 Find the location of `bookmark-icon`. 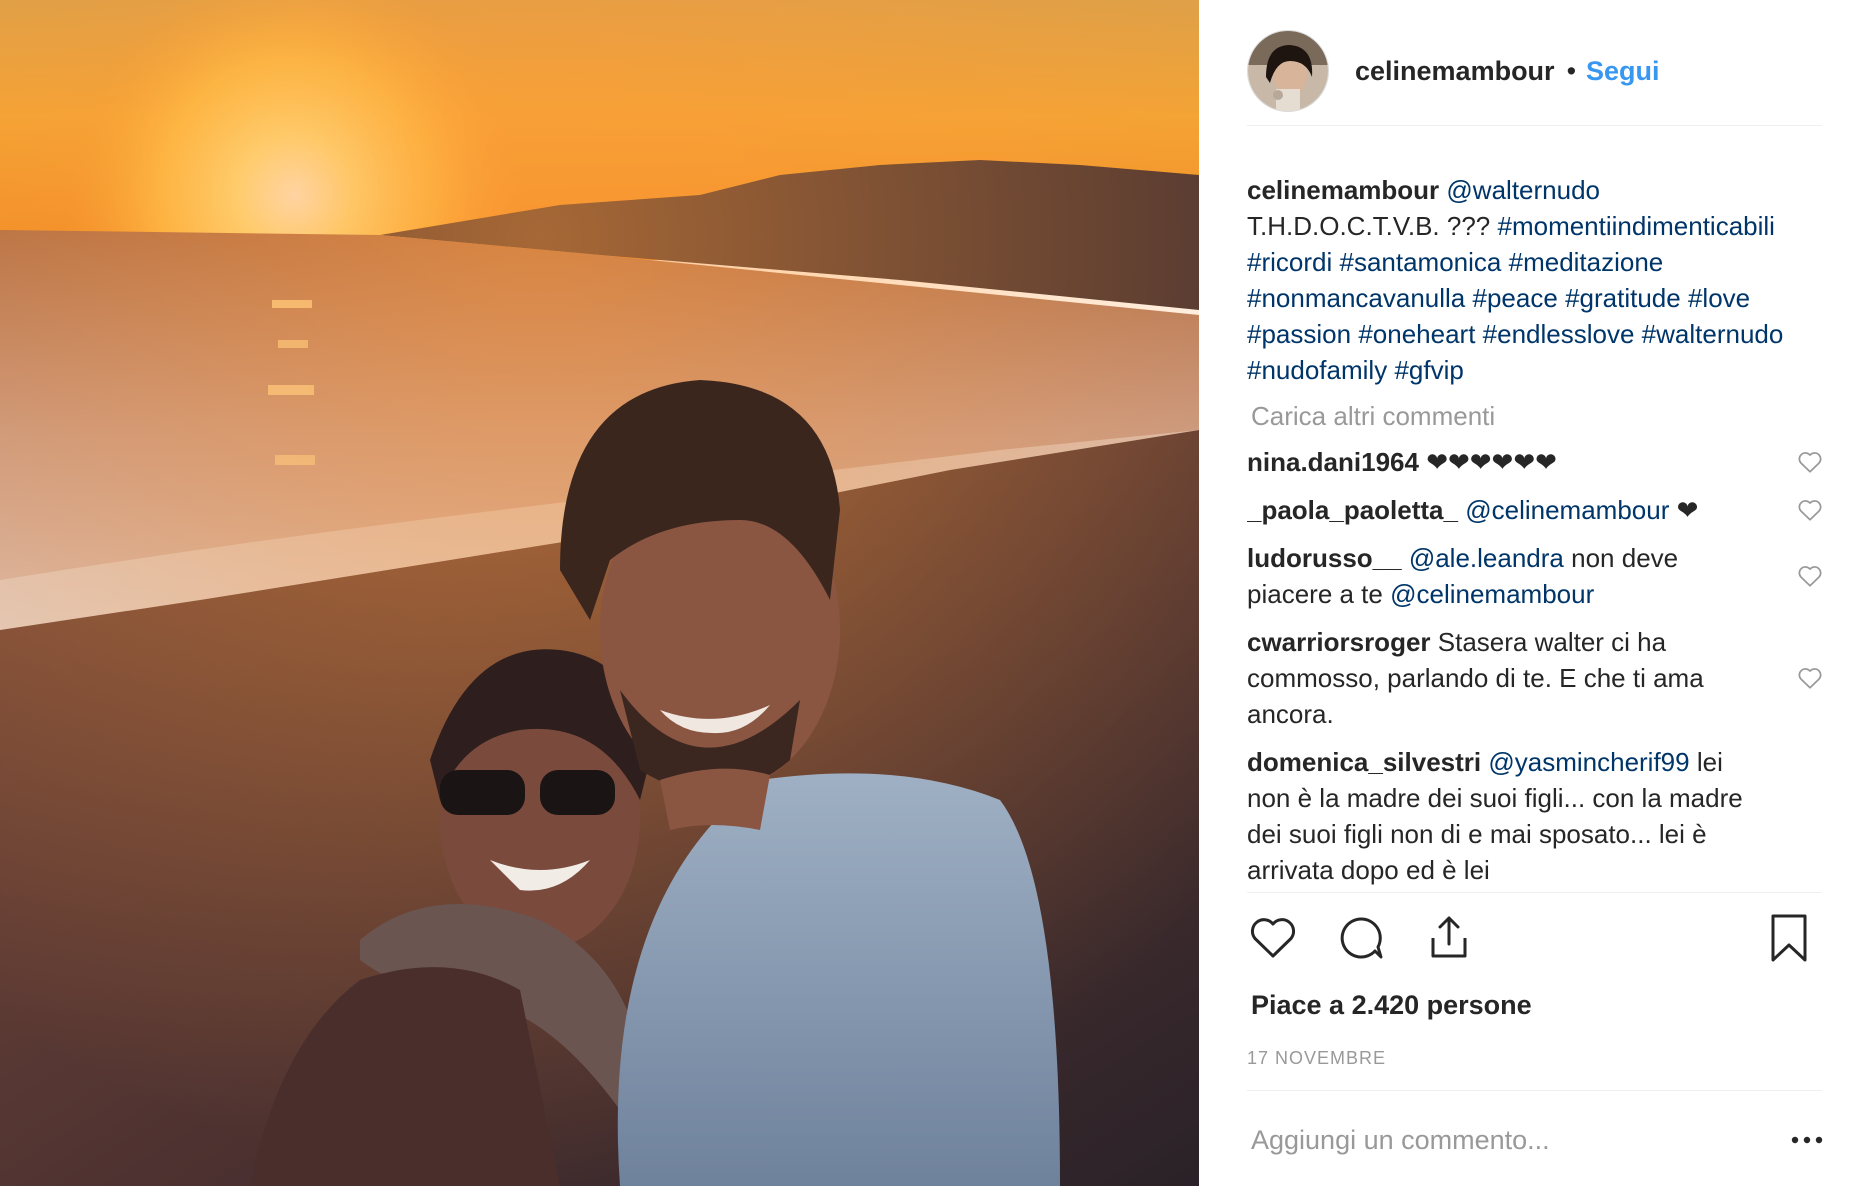

bookmark-icon is located at coordinates (1789, 938).